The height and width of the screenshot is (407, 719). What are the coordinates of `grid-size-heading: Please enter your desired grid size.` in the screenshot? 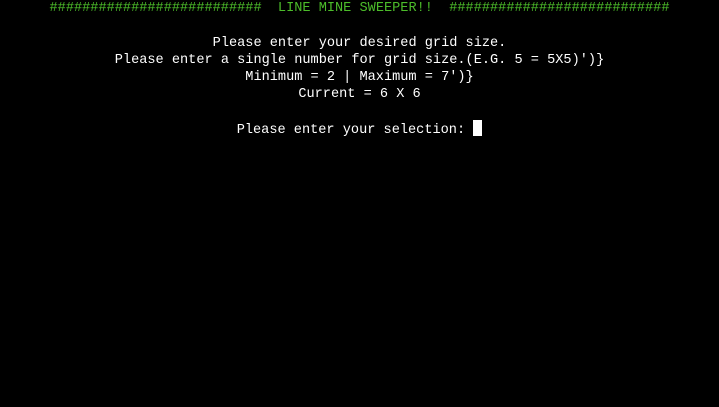 It's located at (359, 43).